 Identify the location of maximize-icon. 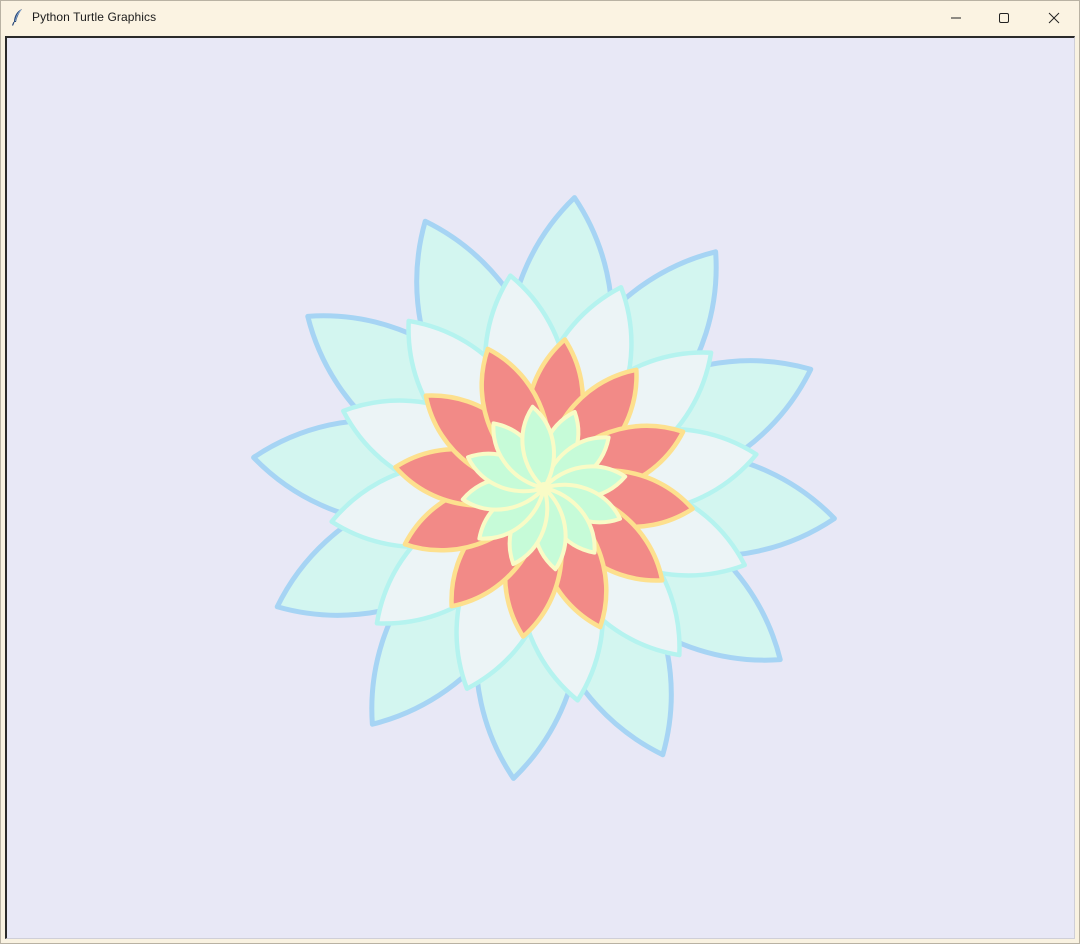
(1004, 18).